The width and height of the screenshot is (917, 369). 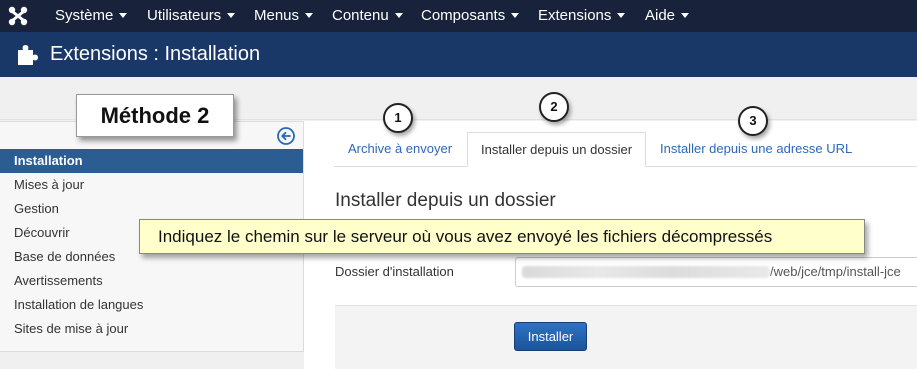 What do you see at coordinates (398, 118) in the screenshot?
I see `step-1-marker: 1` at bounding box center [398, 118].